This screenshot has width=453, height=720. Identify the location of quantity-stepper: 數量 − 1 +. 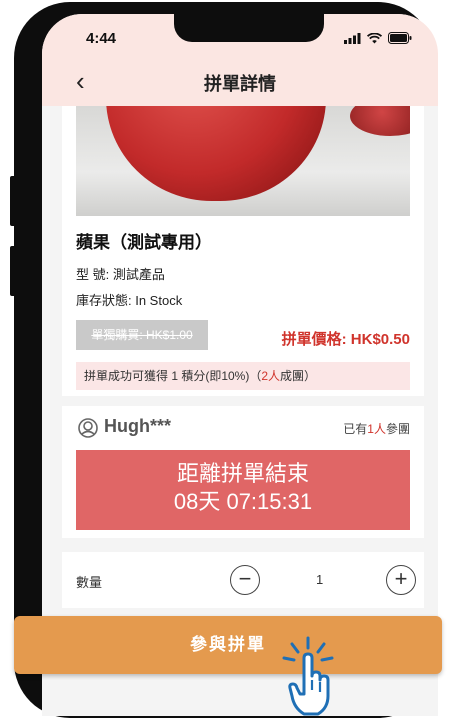
(243, 580).